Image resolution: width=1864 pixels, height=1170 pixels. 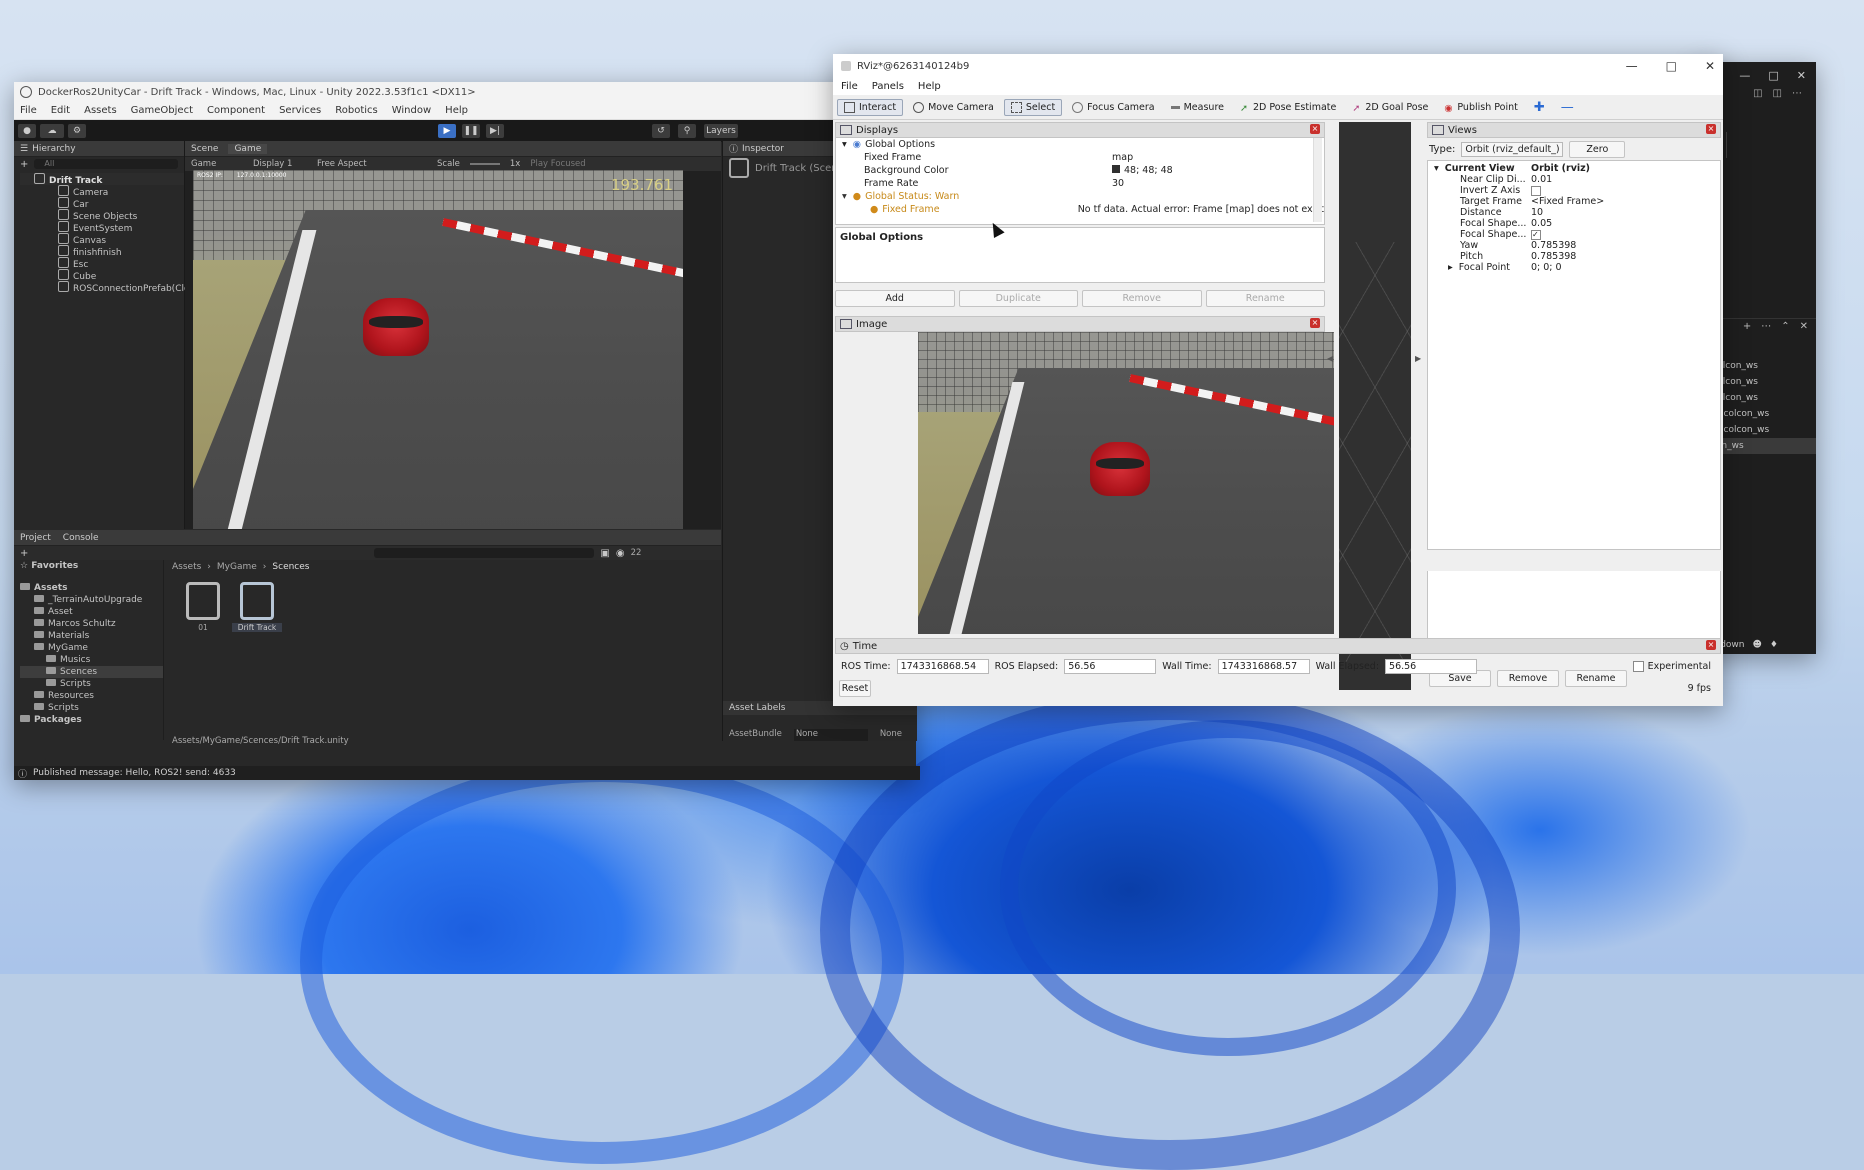 I want to click on project-folder: Asset, so click(x=91, y=612).